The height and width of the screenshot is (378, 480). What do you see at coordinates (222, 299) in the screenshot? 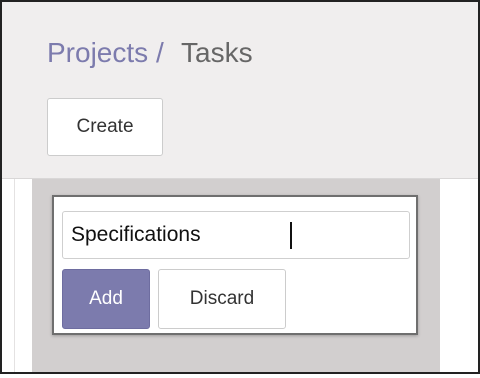
I see `discard-button: Discard` at bounding box center [222, 299].